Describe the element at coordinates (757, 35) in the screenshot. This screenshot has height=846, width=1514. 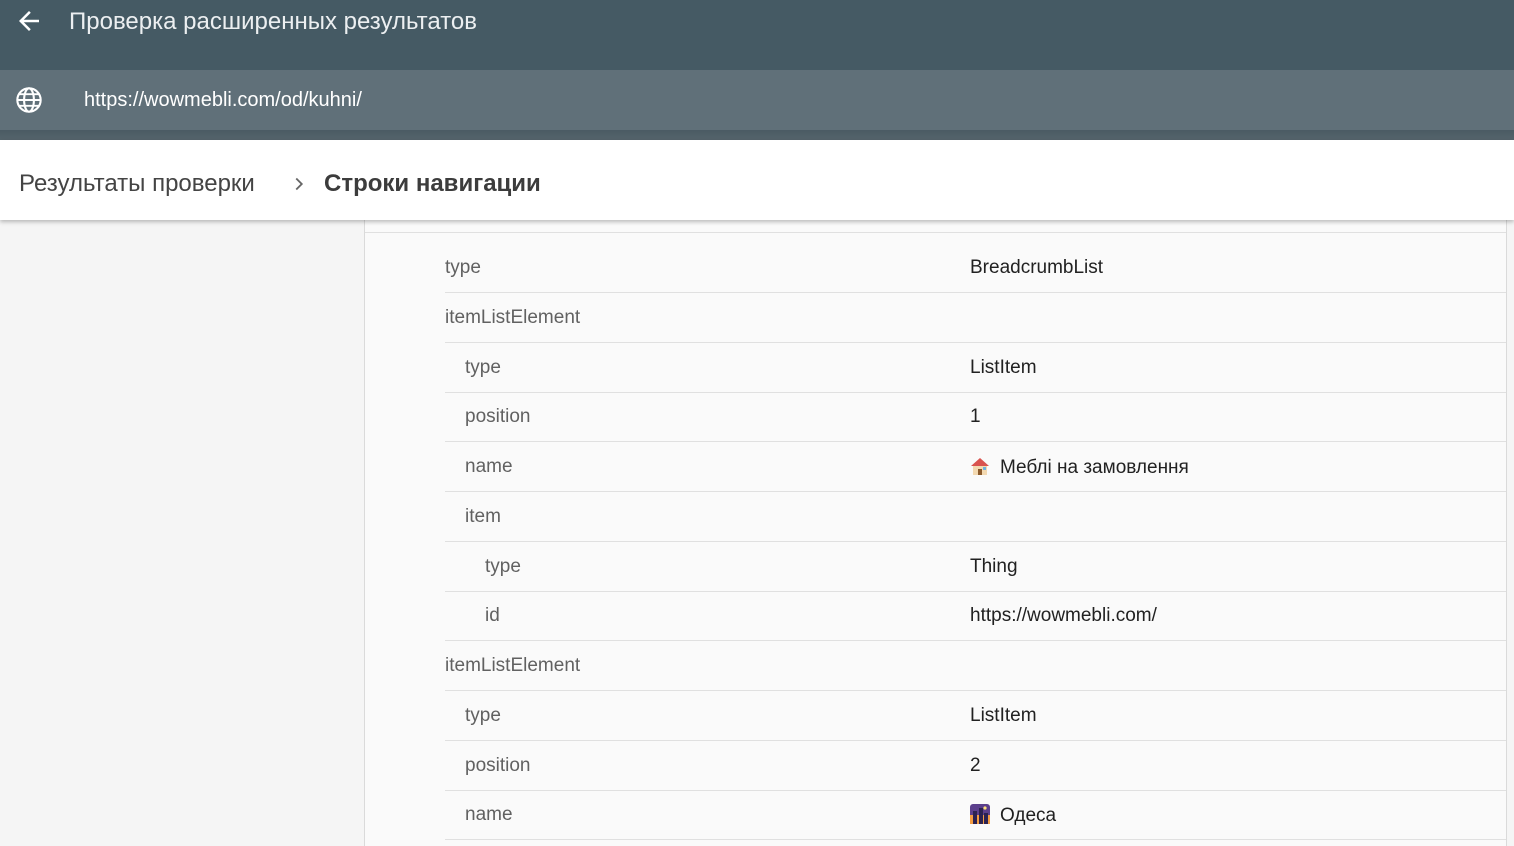
I see `app-header: Проверка расширенных результатов` at that location.